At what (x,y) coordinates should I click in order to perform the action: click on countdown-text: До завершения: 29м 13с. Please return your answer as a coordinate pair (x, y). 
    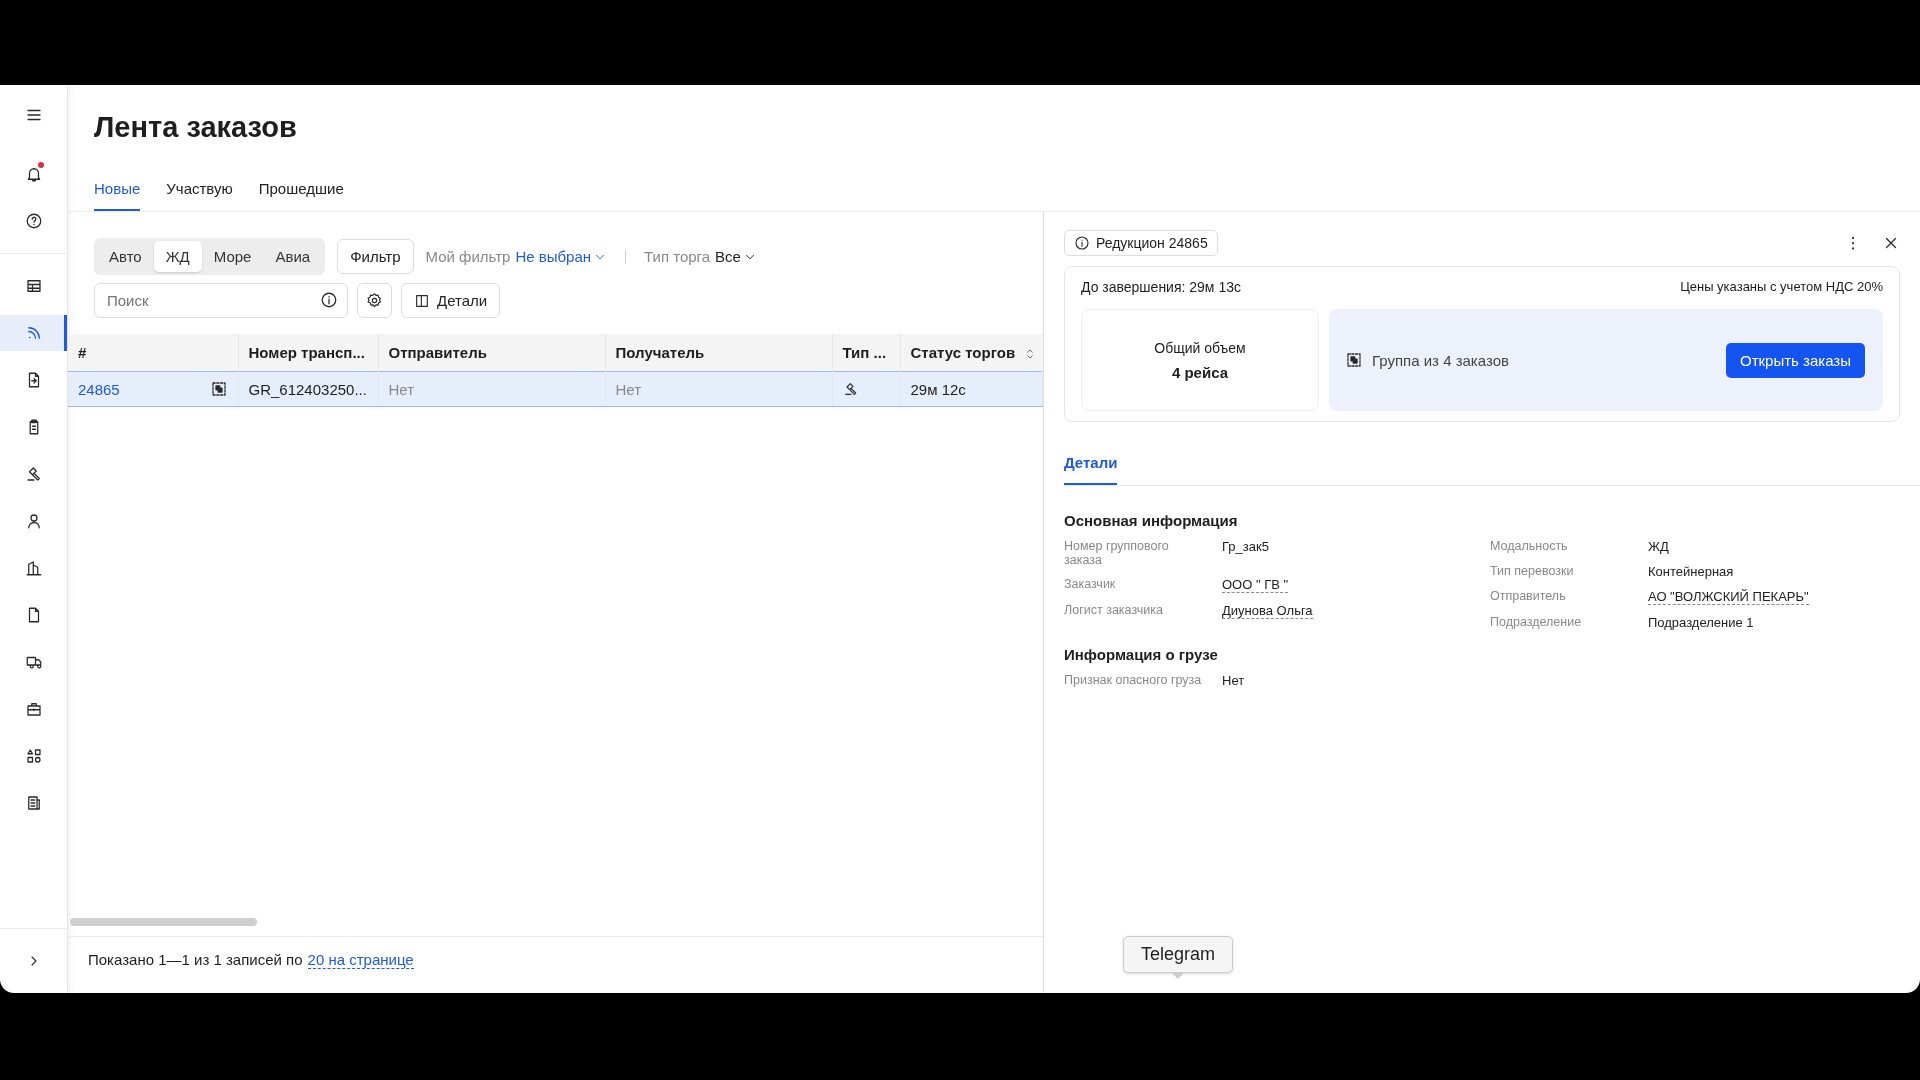
    Looking at the image, I should click on (1161, 287).